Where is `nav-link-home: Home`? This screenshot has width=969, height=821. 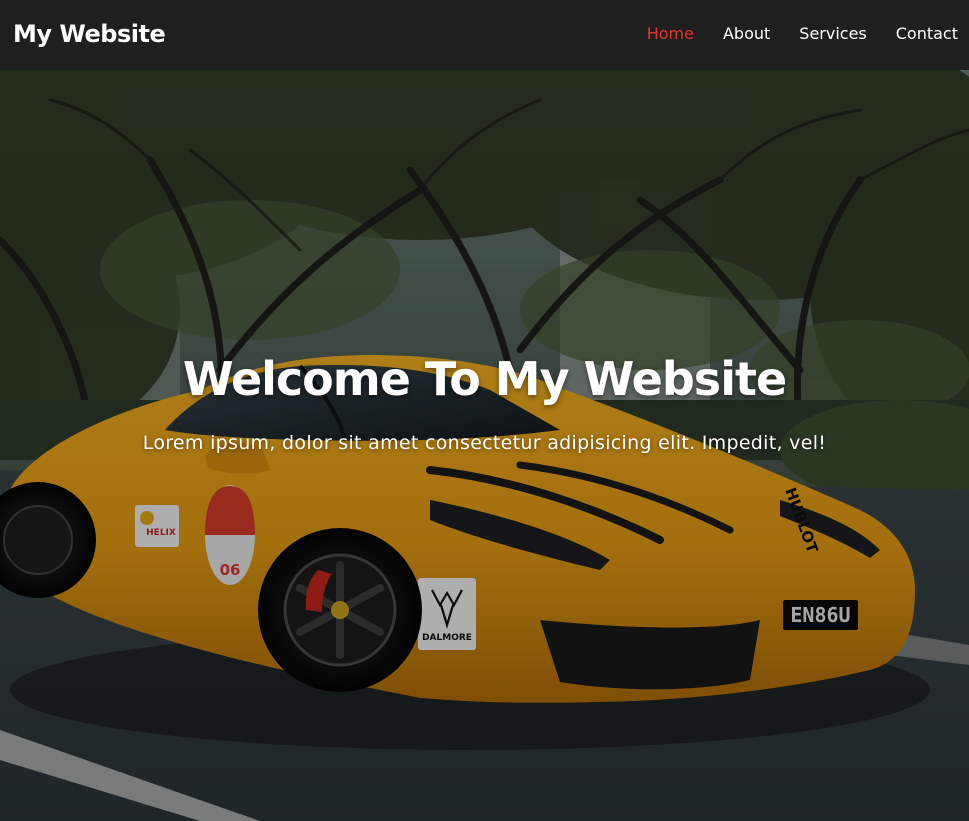 nav-link-home: Home is located at coordinates (670, 34).